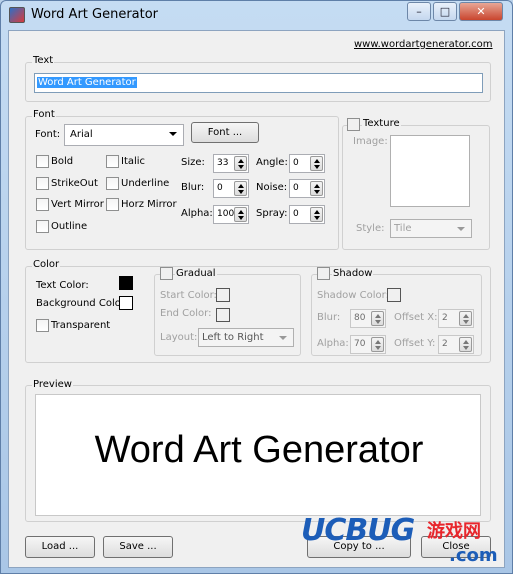  What do you see at coordinates (307, 214) in the screenshot?
I see `spray-spinner: 0` at bounding box center [307, 214].